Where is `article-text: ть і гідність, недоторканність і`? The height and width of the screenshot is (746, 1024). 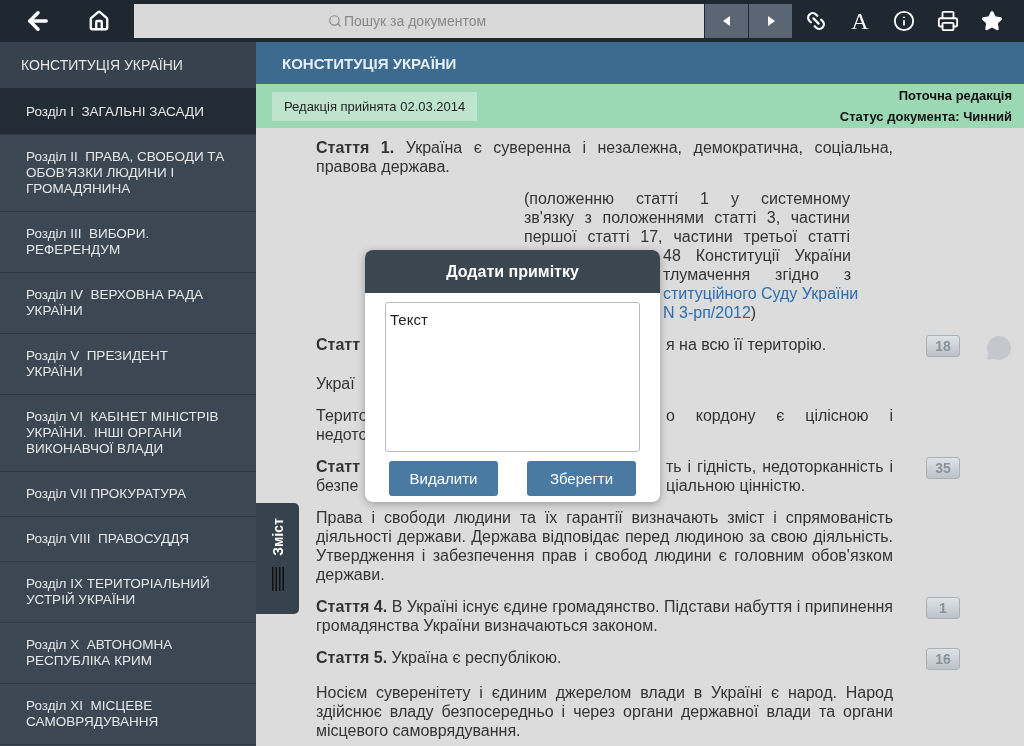 article-text: ть і гідність, недоторканність і is located at coordinates (779, 466).